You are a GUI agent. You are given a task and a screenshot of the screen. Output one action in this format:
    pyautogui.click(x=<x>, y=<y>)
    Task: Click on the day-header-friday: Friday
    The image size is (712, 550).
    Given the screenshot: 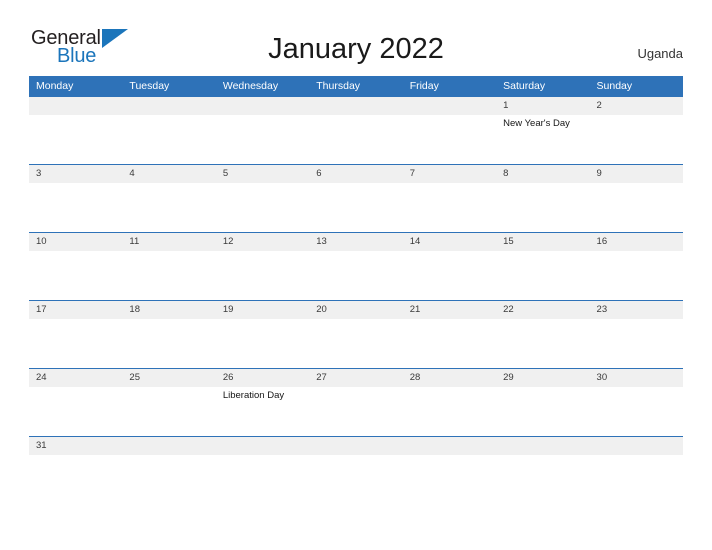 What is the action you would take?
    pyautogui.click(x=424, y=86)
    